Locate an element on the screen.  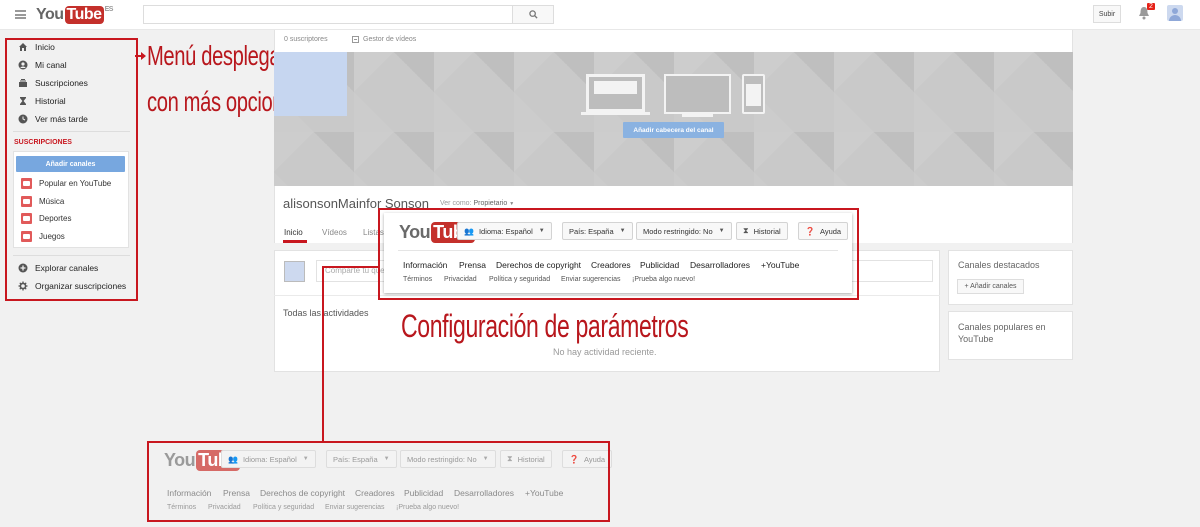
featured-channels-box is located at coordinates (1010, 277).